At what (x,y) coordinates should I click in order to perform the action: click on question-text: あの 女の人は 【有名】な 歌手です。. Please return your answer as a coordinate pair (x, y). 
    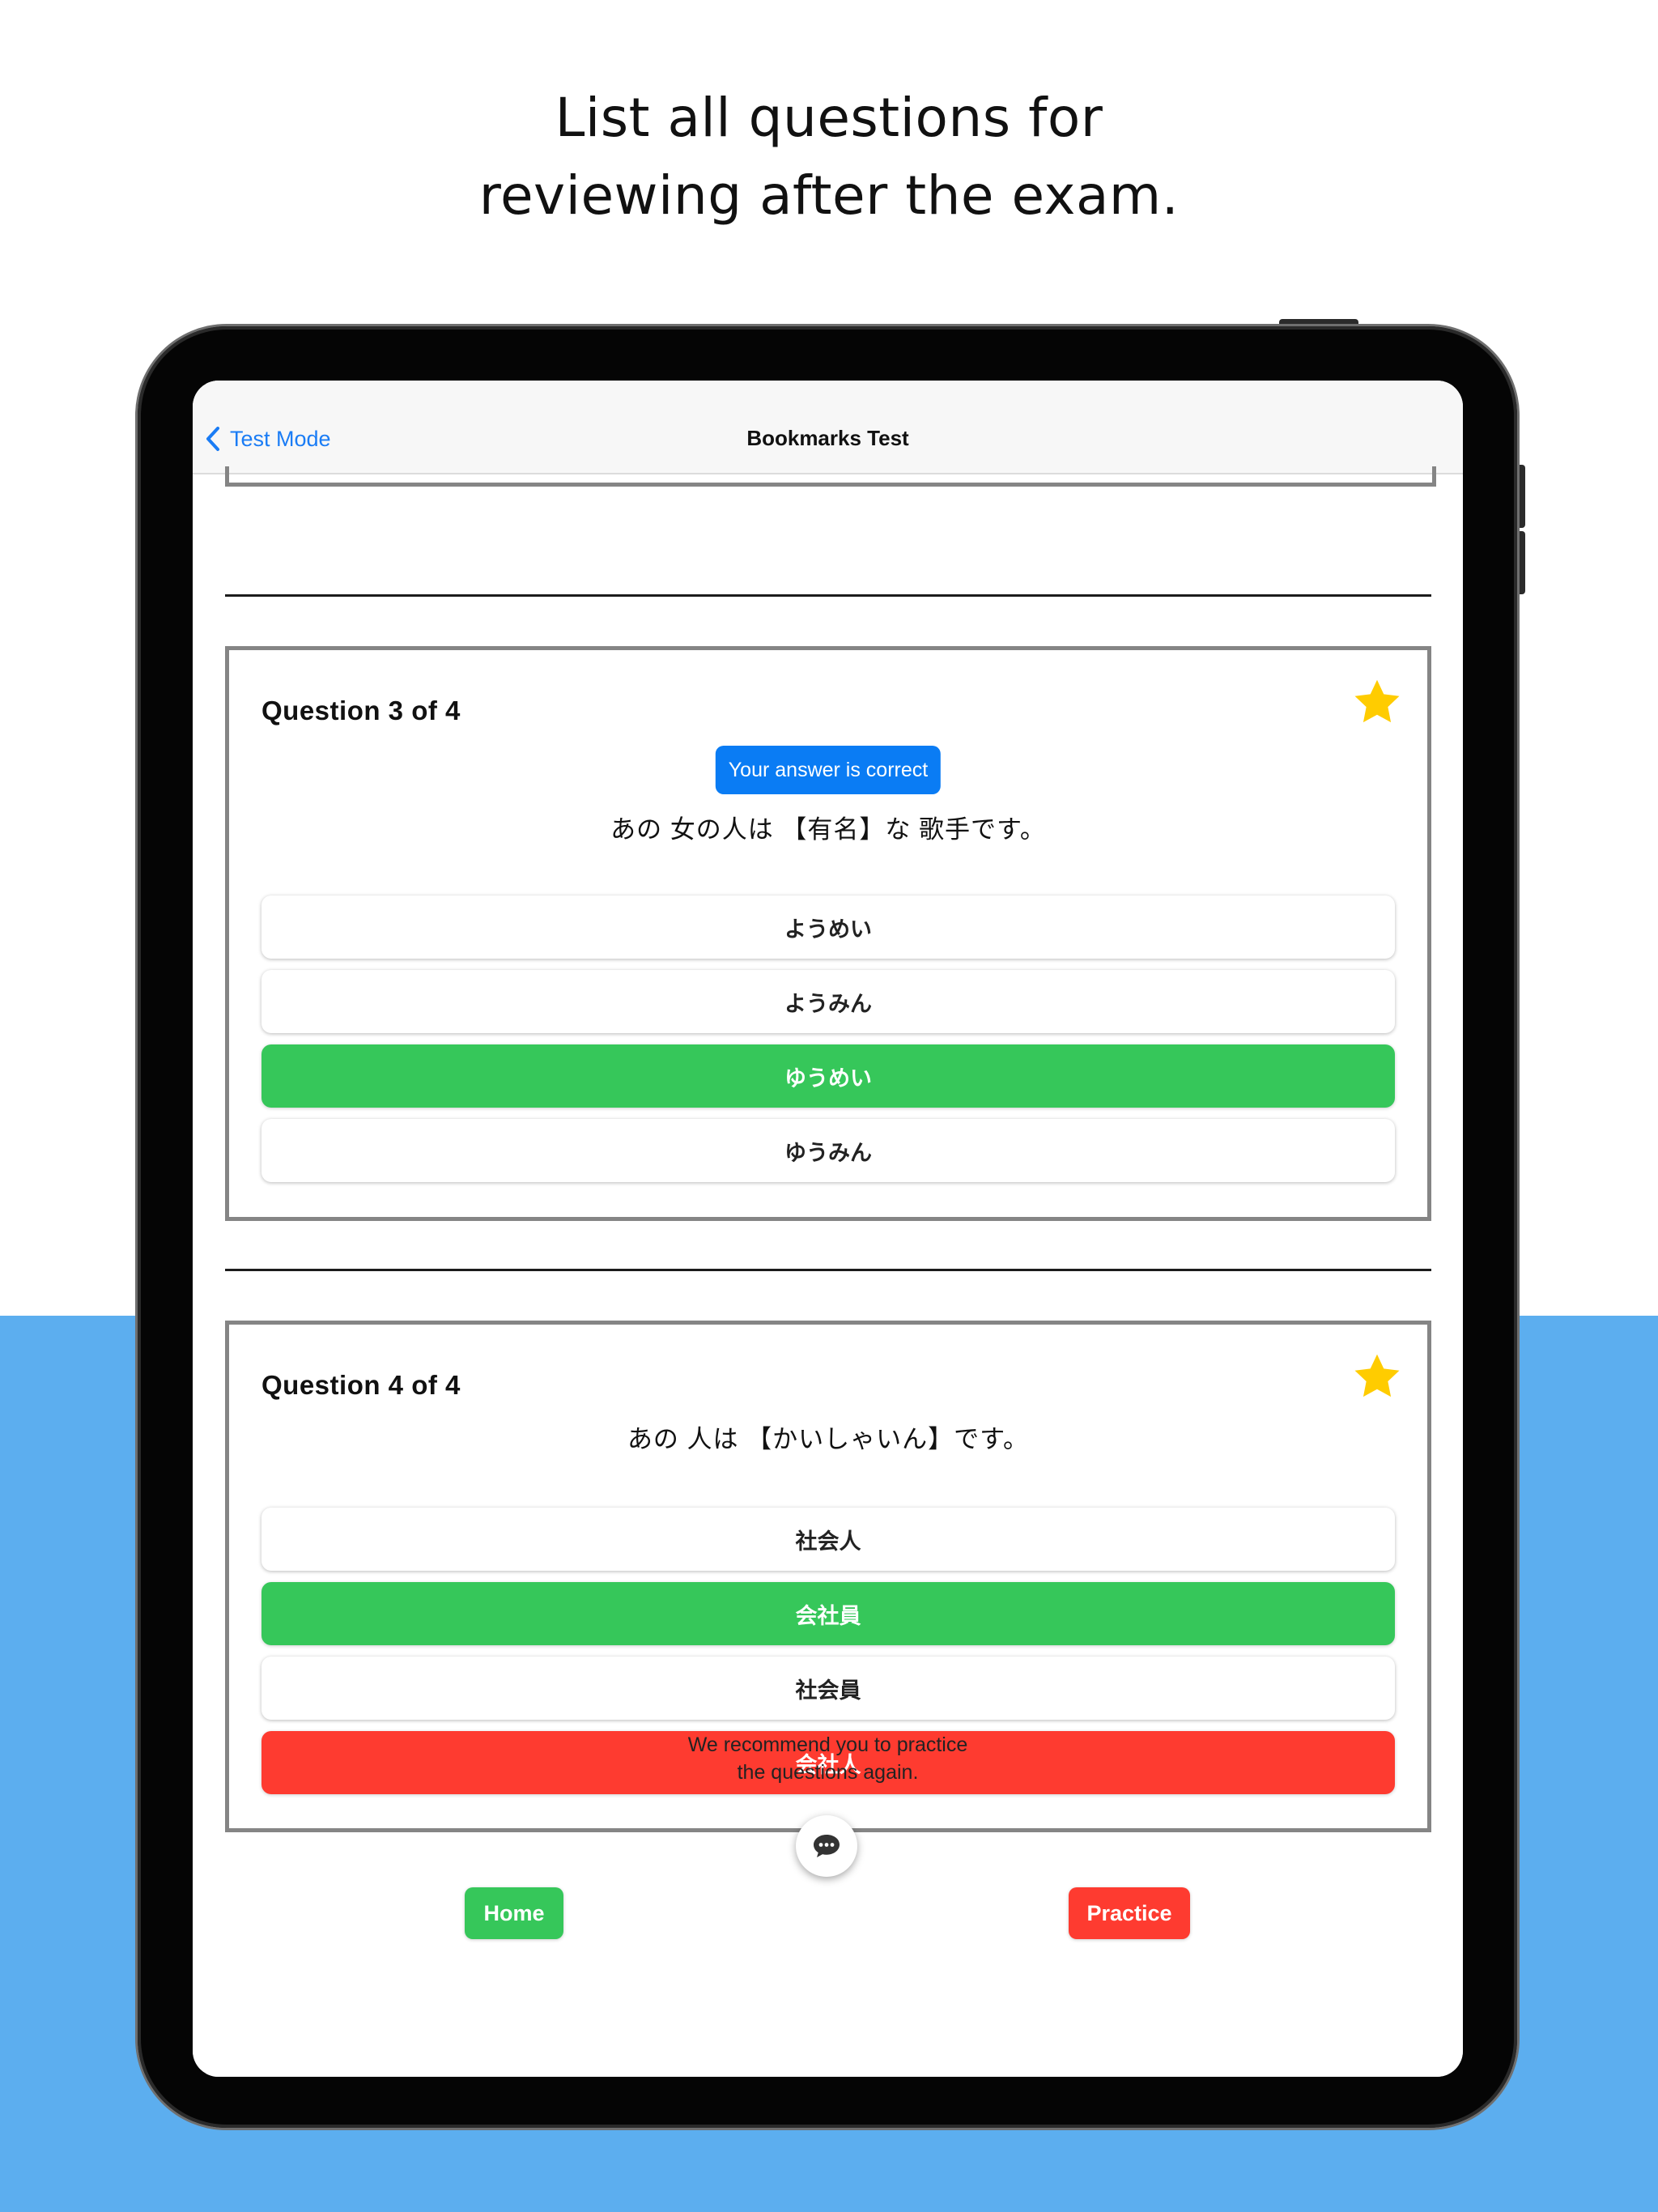
    Looking at the image, I should click on (828, 829).